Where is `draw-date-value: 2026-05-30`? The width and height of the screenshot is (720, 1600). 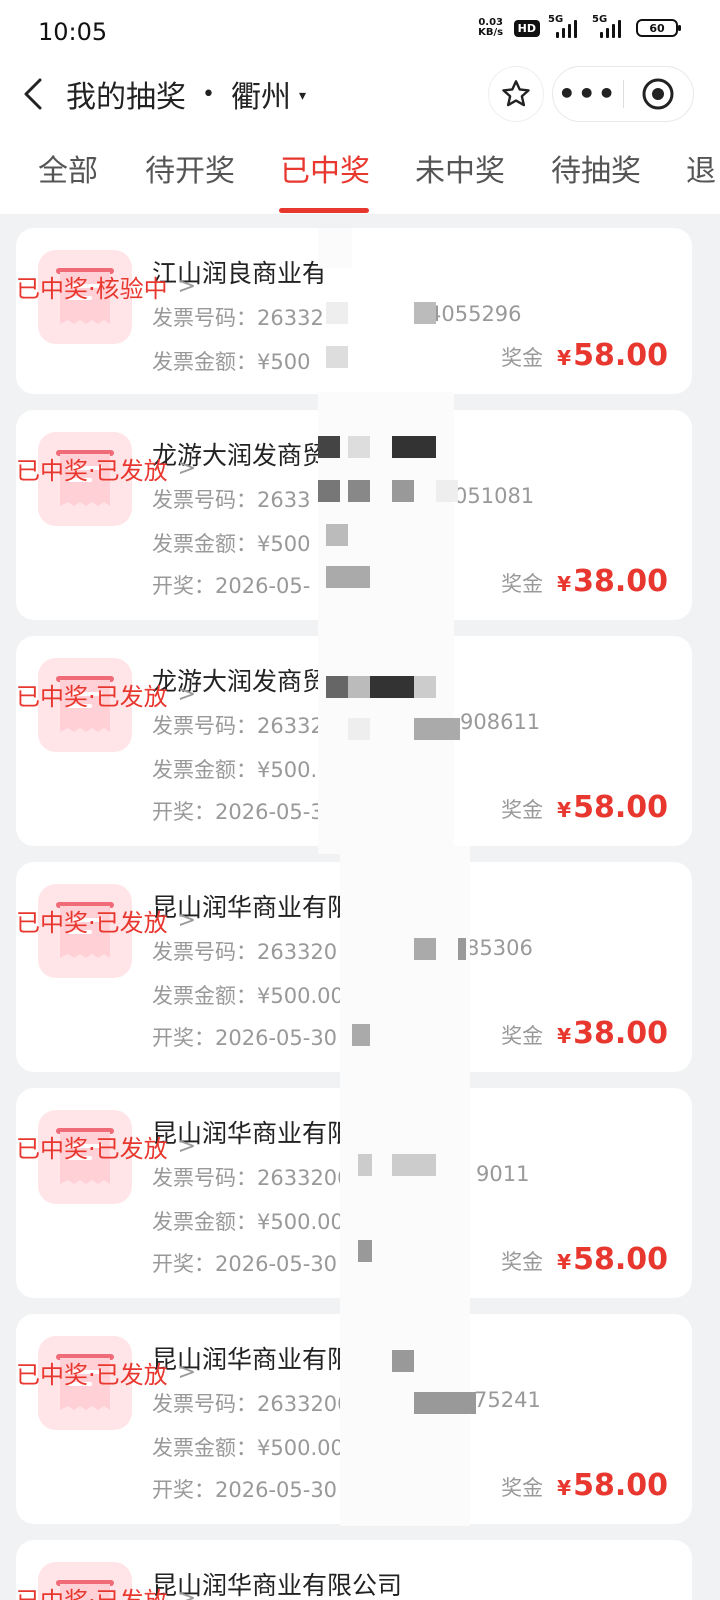
draw-date-value: 2026-05-30 is located at coordinates (276, 1038).